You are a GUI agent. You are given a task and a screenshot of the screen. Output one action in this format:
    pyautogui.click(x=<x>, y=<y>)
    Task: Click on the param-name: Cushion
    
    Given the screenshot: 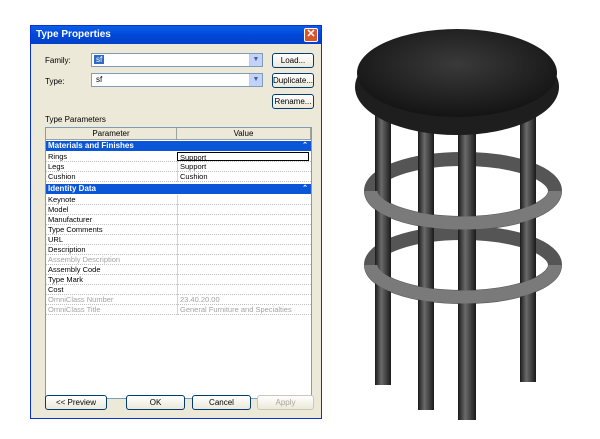 What is the action you would take?
    pyautogui.click(x=62, y=176)
    